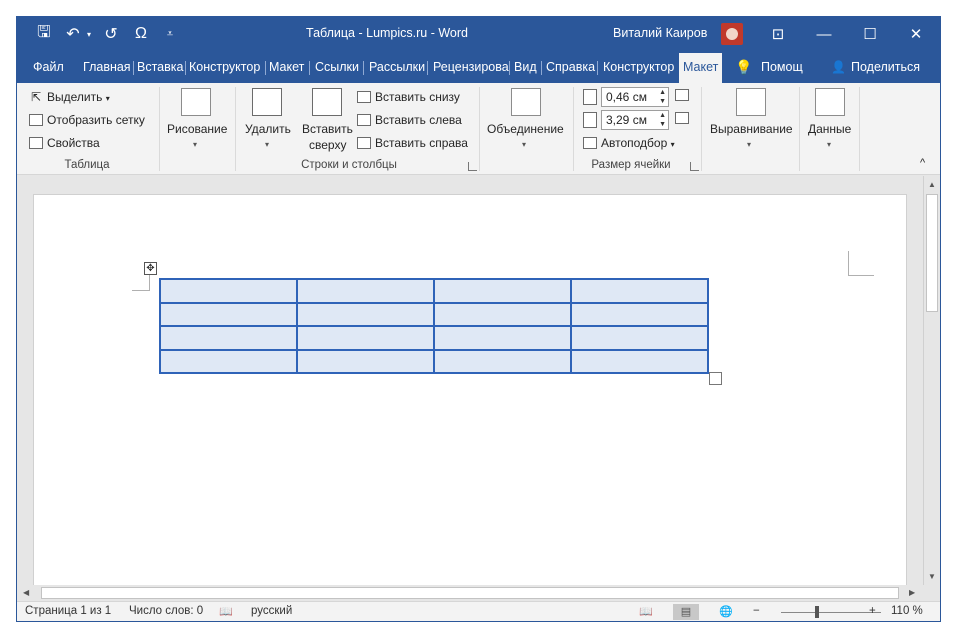 The width and height of the screenshot is (957, 639). Describe the element at coordinates (912, 592) in the screenshot. I see `scroll-right-icon: ▶` at that location.